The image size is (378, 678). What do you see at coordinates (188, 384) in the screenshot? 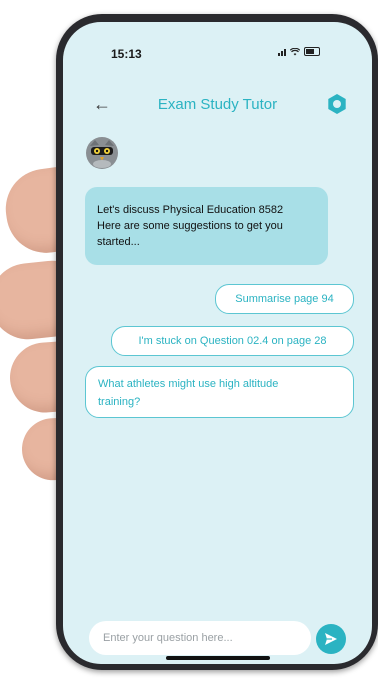
I see `suggestion-line: What athletes might use high altitude` at bounding box center [188, 384].